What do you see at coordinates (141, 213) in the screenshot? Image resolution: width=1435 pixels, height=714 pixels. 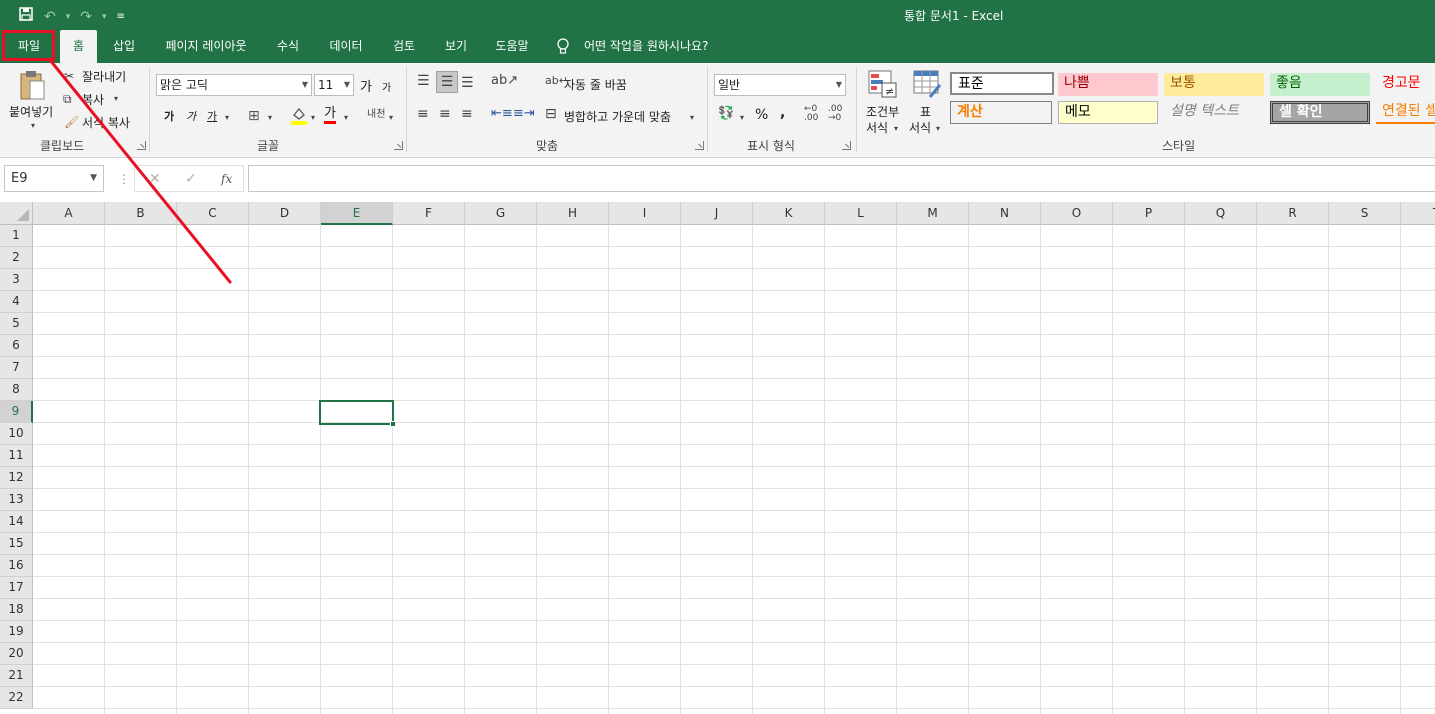 I see `column-header-b: B` at bounding box center [141, 213].